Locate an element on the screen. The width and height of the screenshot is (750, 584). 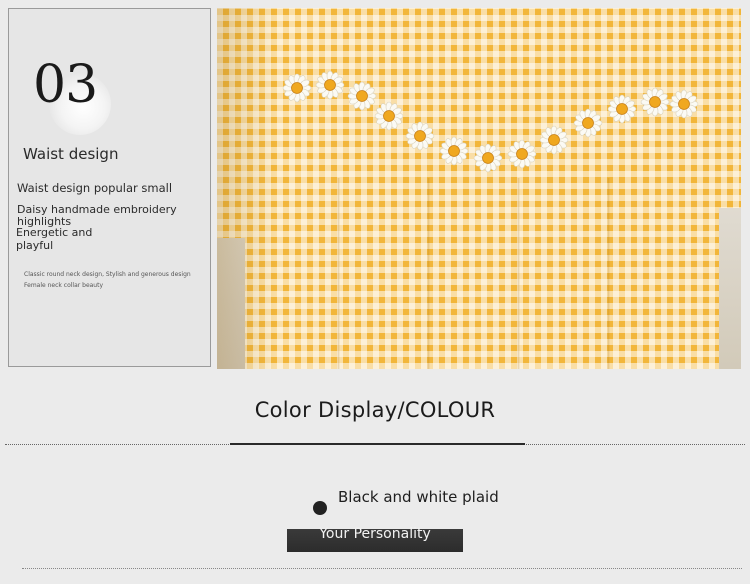
detail-title: Waist design is located at coordinates (71, 154).